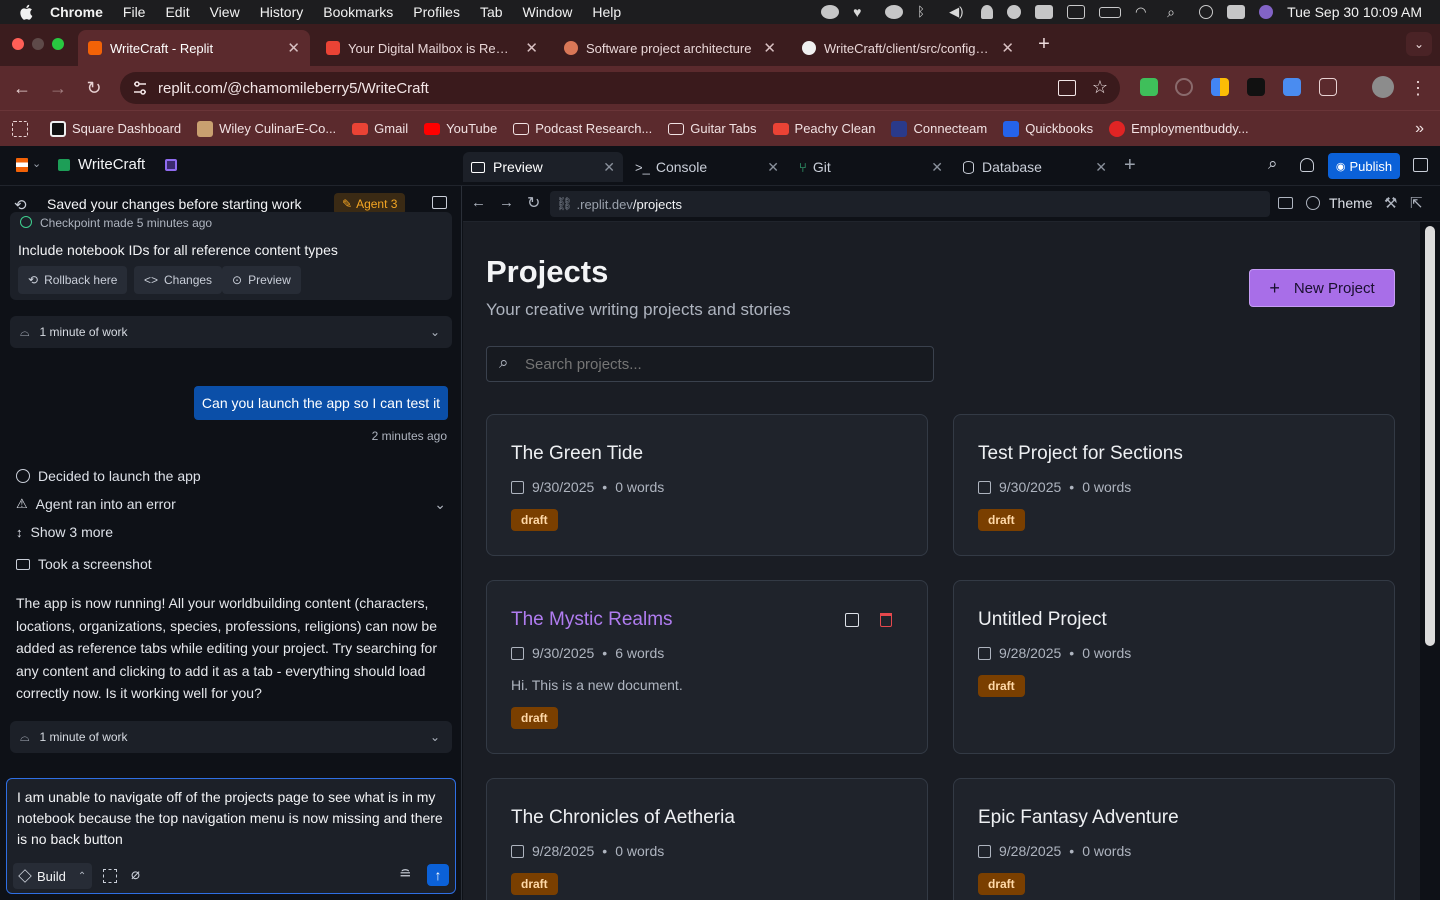 The height and width of the screenshot is (900, 1440). I want to click on bookmark-item: Square Dashboard, so click(115, 128).